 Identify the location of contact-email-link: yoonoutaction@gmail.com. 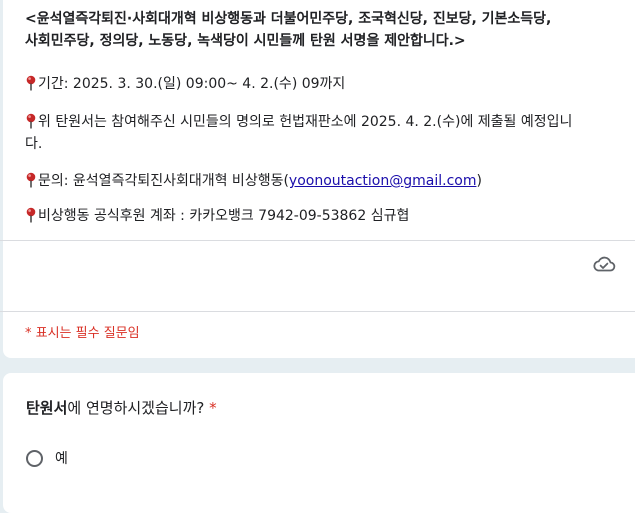
(383, 181).